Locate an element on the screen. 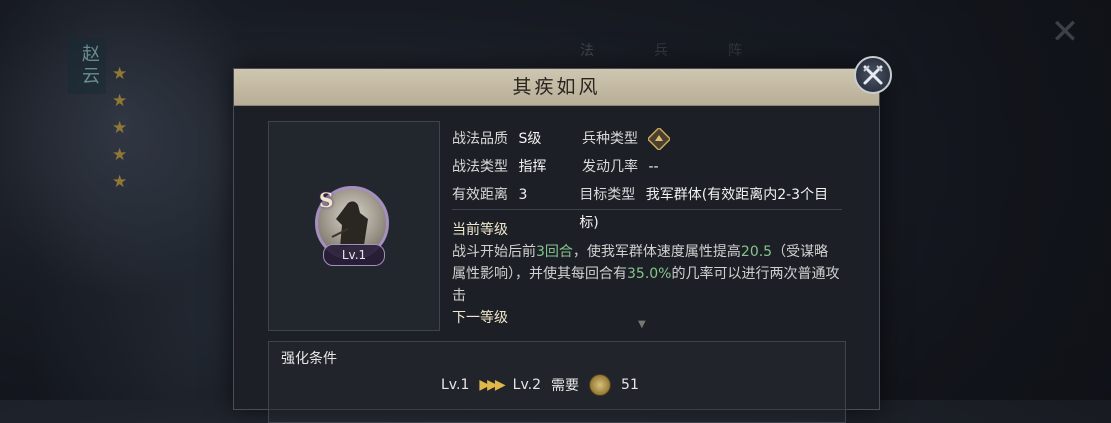 The image size is (1111, 423). level-from: Lv.1 is located at coordinates (455, 385).